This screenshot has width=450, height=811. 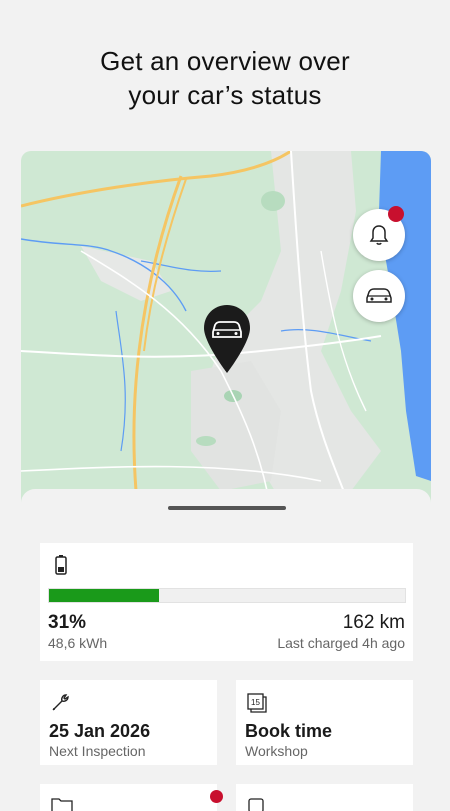 I want to click on headline-line-2: your car’s status, so click(x=225, y=95).